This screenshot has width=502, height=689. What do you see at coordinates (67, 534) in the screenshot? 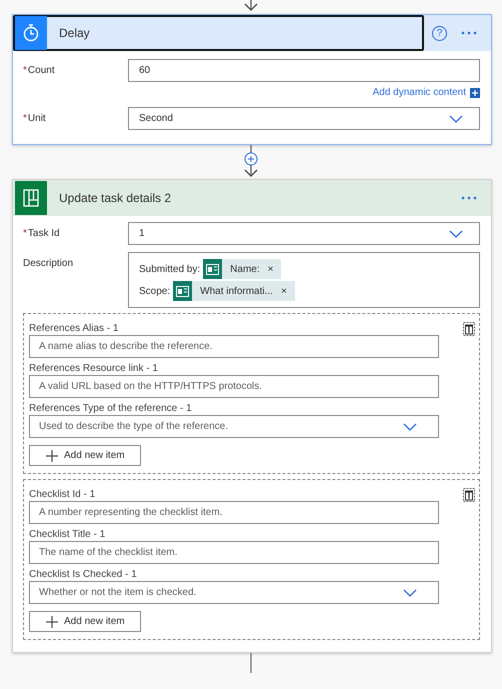
I see `field-label: Checklist Title - 1` at bounding box center [67, 534].